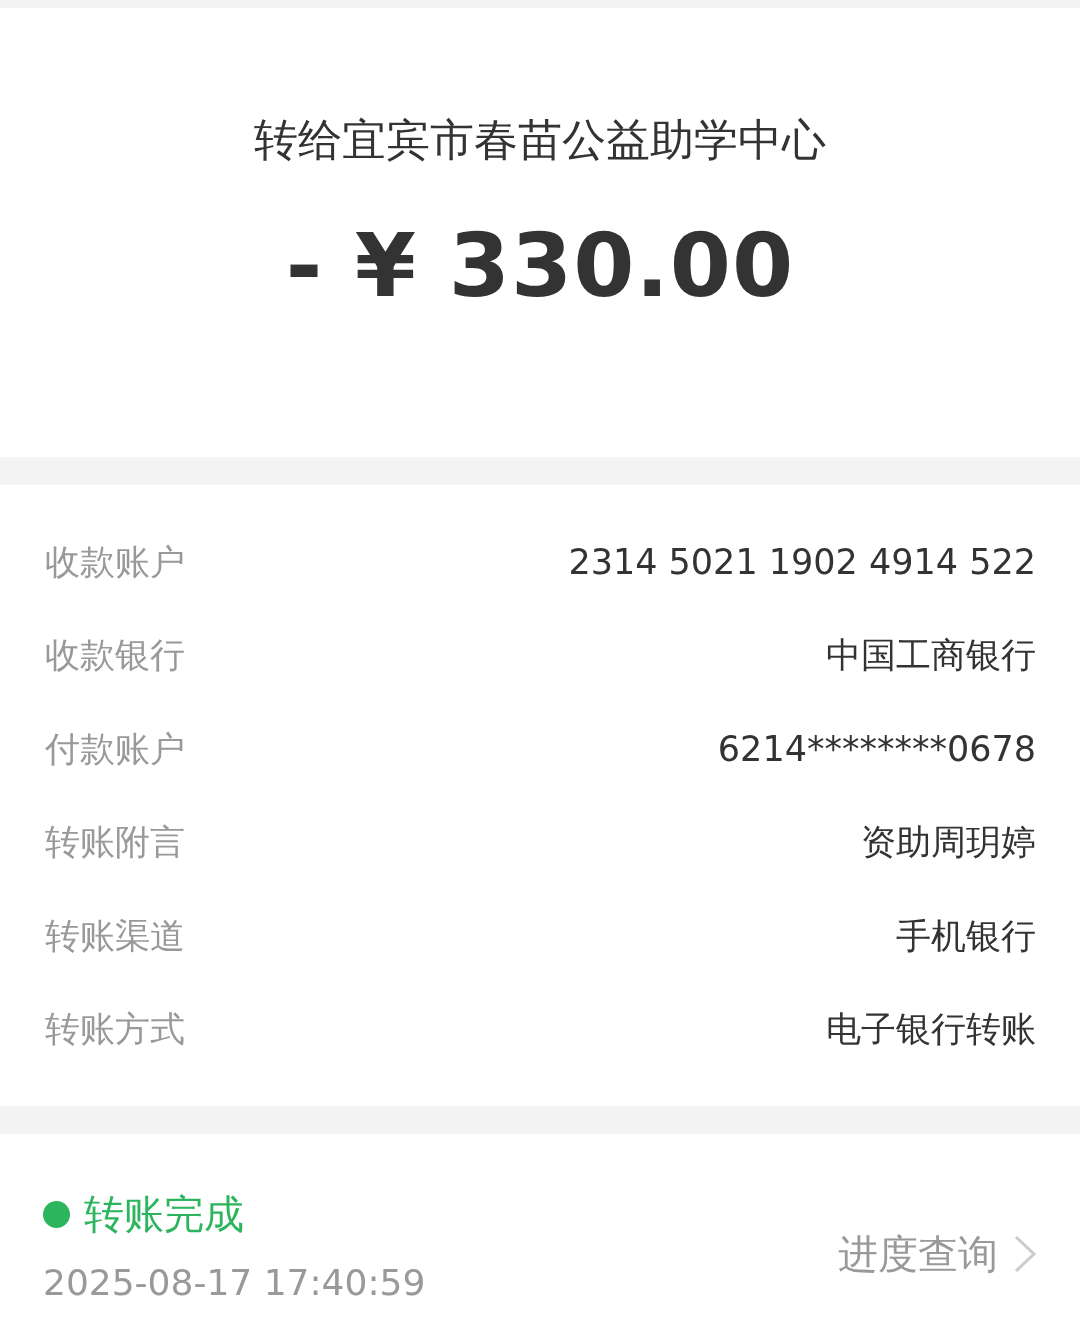 The image size is (1080, 1341). Describe the element at coordinates (1025, 1254) in the screenshot. I see `chevron-right-icon` at that location.